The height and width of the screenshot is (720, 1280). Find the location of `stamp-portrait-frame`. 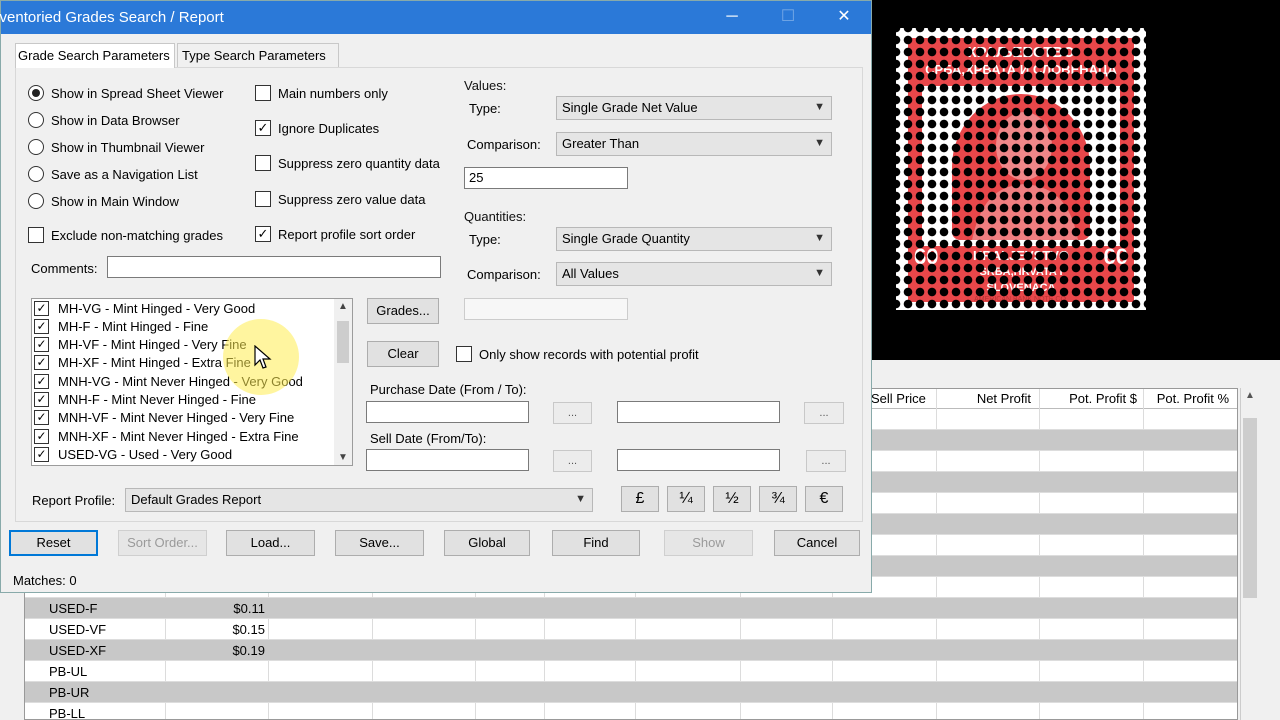

stamp-portrait-frame is located at coordinates (1021, 166).